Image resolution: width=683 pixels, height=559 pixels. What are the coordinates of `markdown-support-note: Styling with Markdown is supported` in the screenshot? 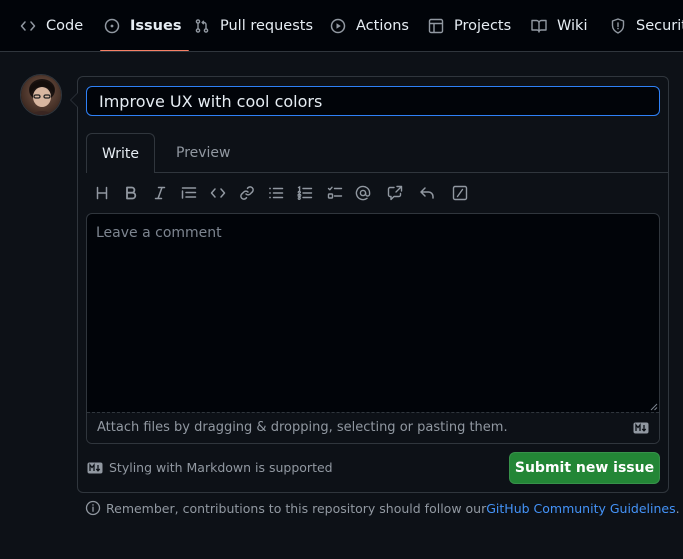 It's located at (210, 467).